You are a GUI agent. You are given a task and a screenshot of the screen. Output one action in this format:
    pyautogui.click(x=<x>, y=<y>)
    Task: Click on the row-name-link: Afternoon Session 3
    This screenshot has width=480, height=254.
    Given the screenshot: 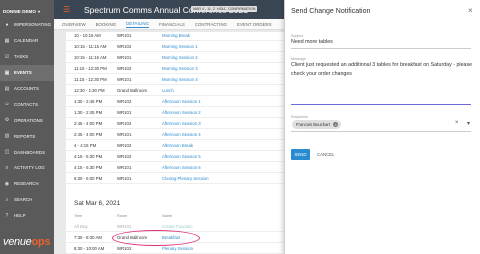 What is the action you would take?
    pyautogui.click(x=181, y=123)
    